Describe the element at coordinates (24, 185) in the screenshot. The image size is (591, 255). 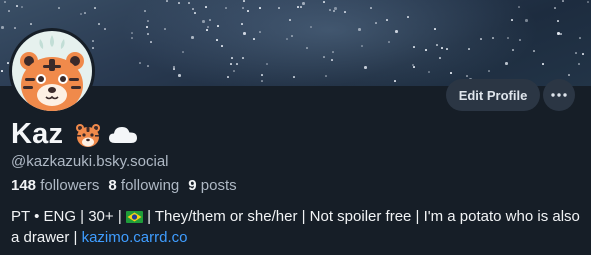
I see `followers-count: 148` at that location.